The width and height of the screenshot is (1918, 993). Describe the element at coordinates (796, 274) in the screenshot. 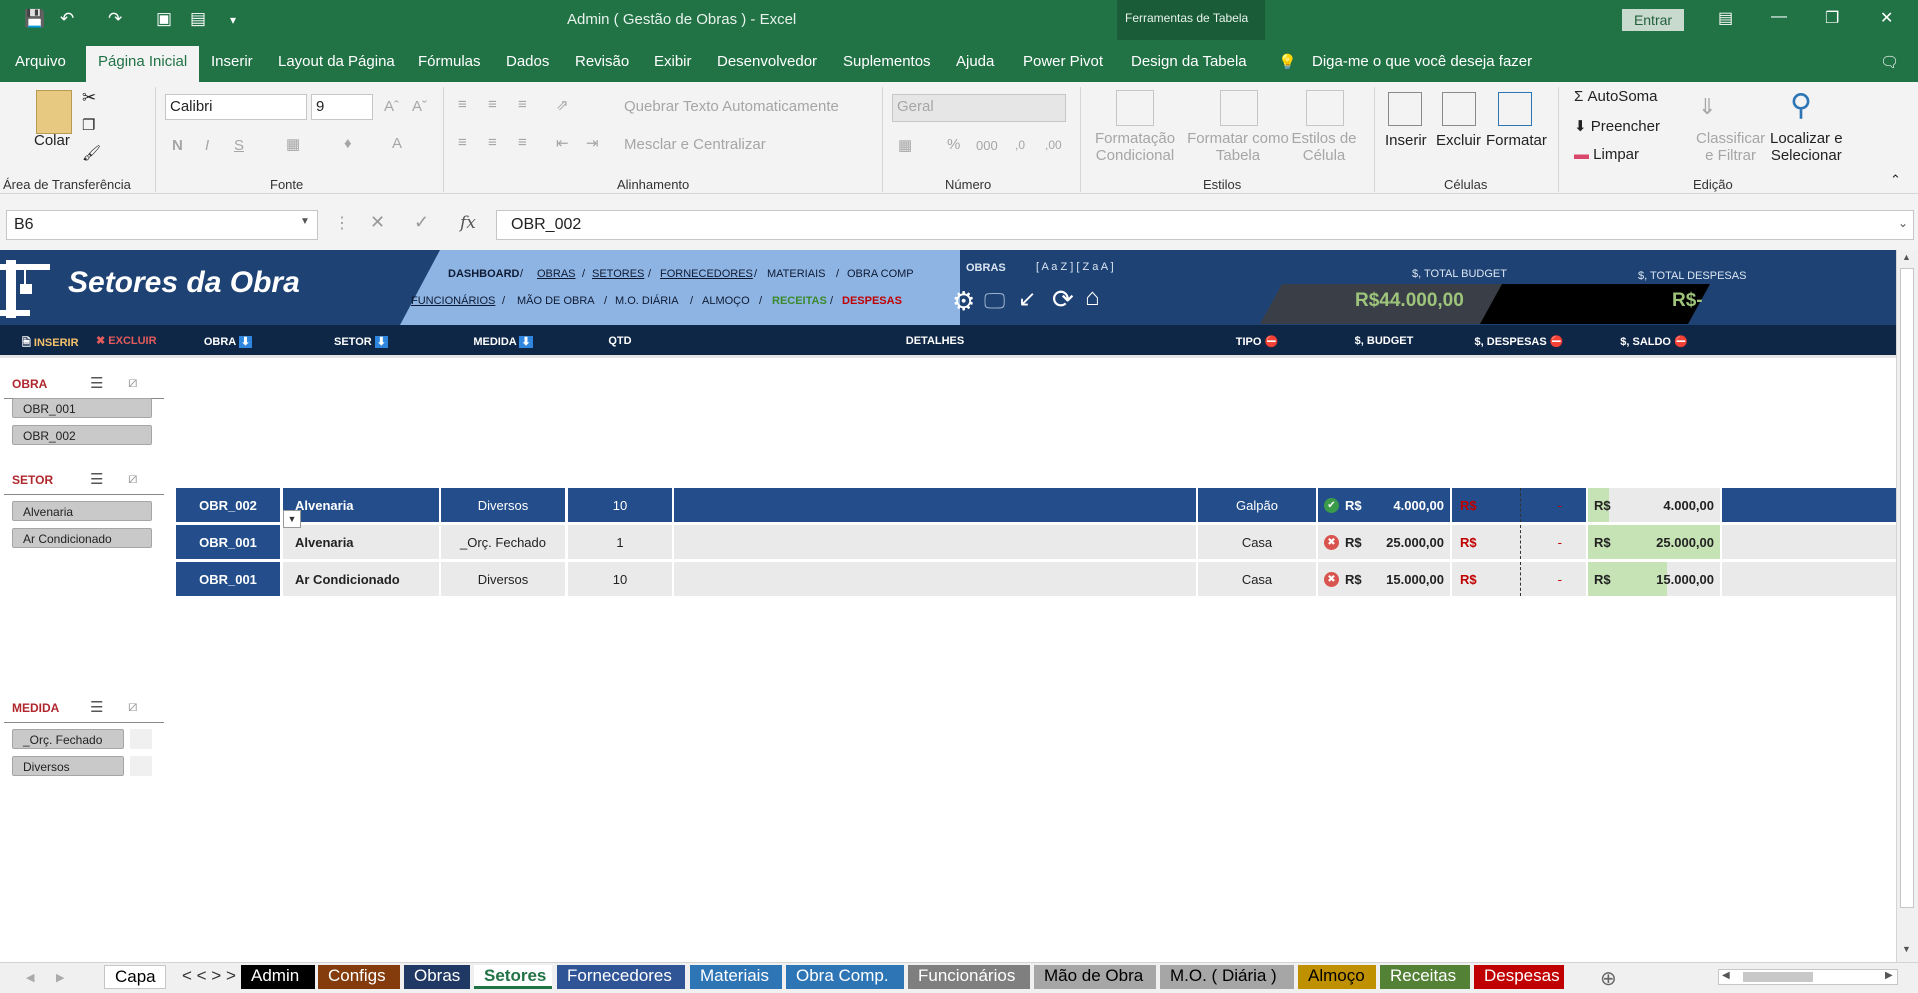

I see `nav-materiais: MATERIAIS` at that location.